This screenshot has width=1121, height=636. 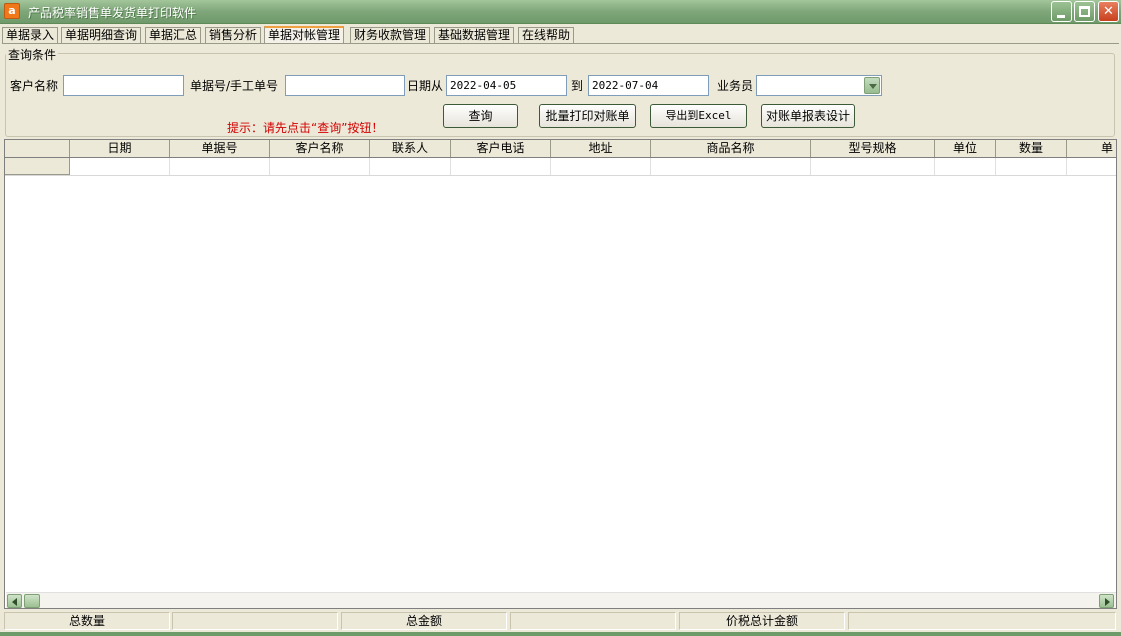 What do you see at coordinates (474, 35) in the screenshot?
I see `tab-basic-data: 基础数据管理` at bounding box center [474, 35].